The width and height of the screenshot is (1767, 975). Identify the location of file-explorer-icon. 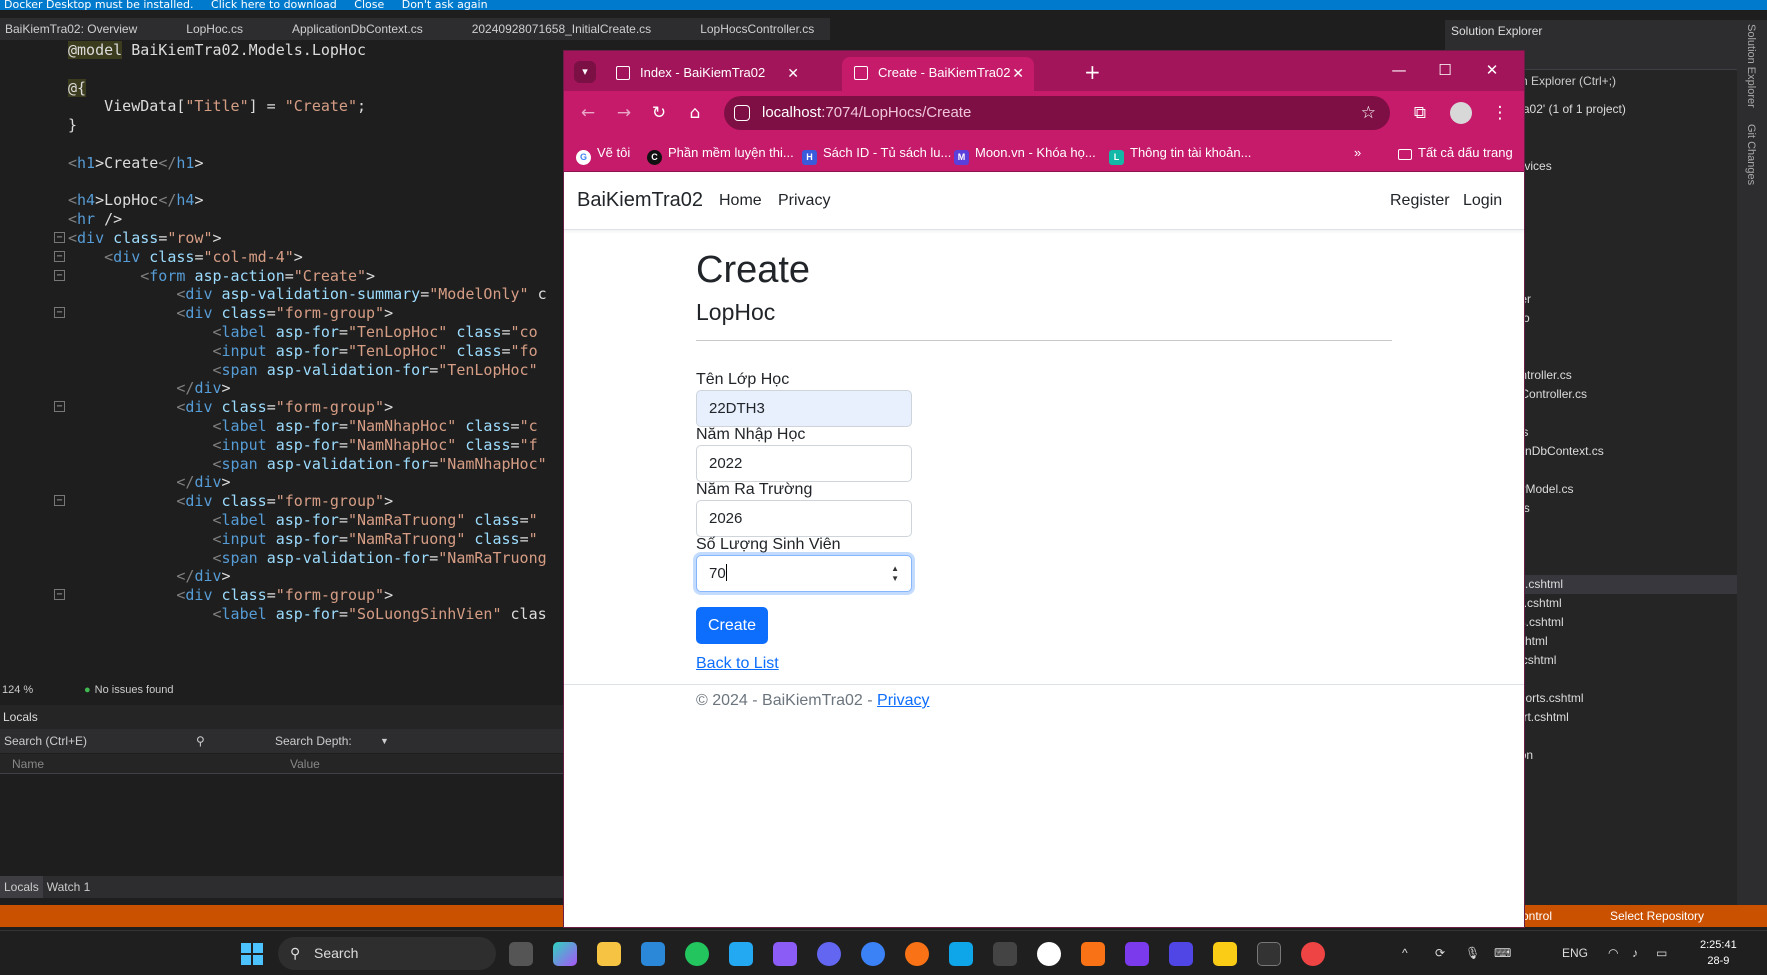
(609, 954).